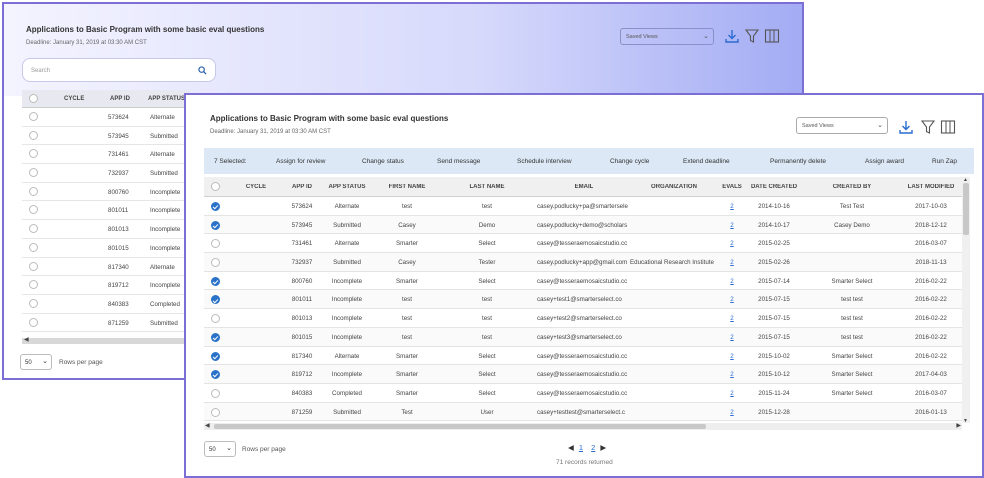  Describe the element at coordinates (166, 99) in the screenshot. I see `column-header: APP STATUS` at that location.